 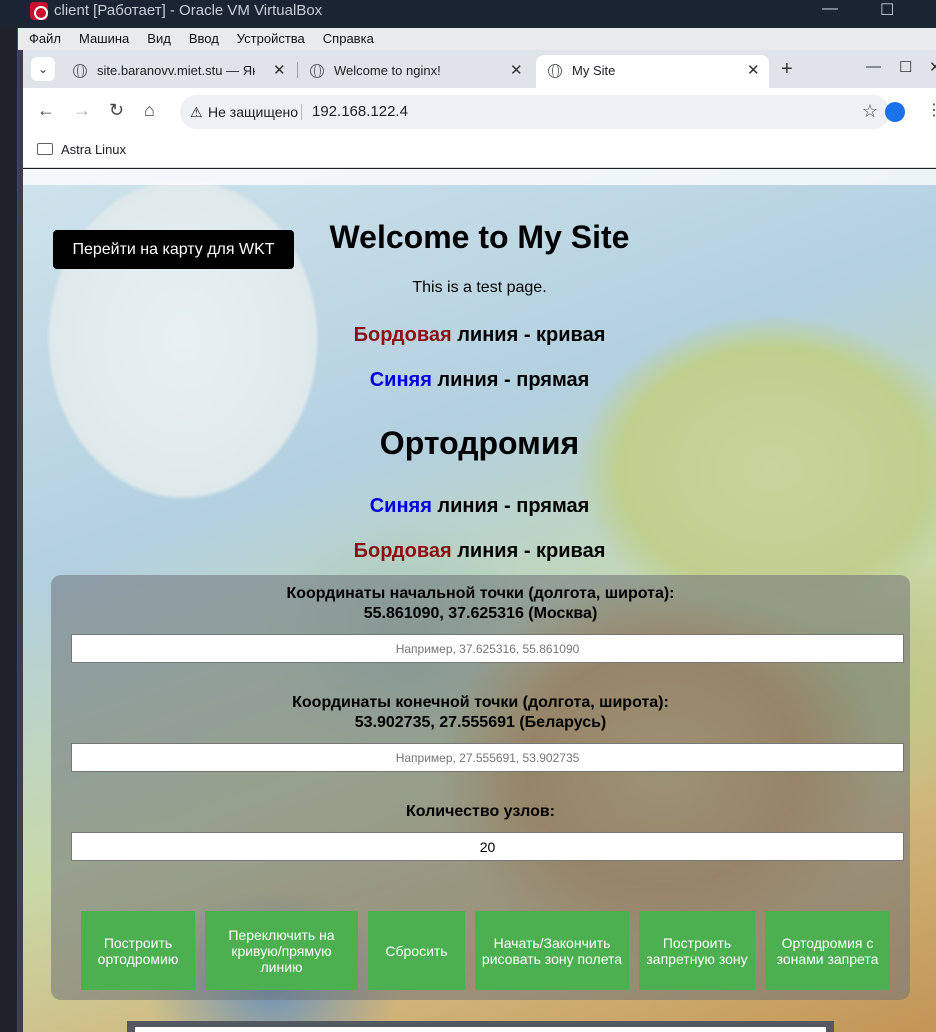 I want to click on new-tab-button: +, so click(x=787, y=69).